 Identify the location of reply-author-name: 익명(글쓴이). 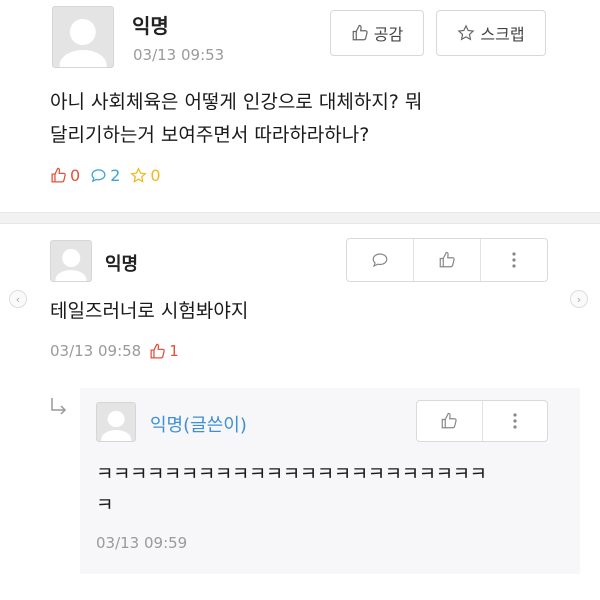
(198, 425).